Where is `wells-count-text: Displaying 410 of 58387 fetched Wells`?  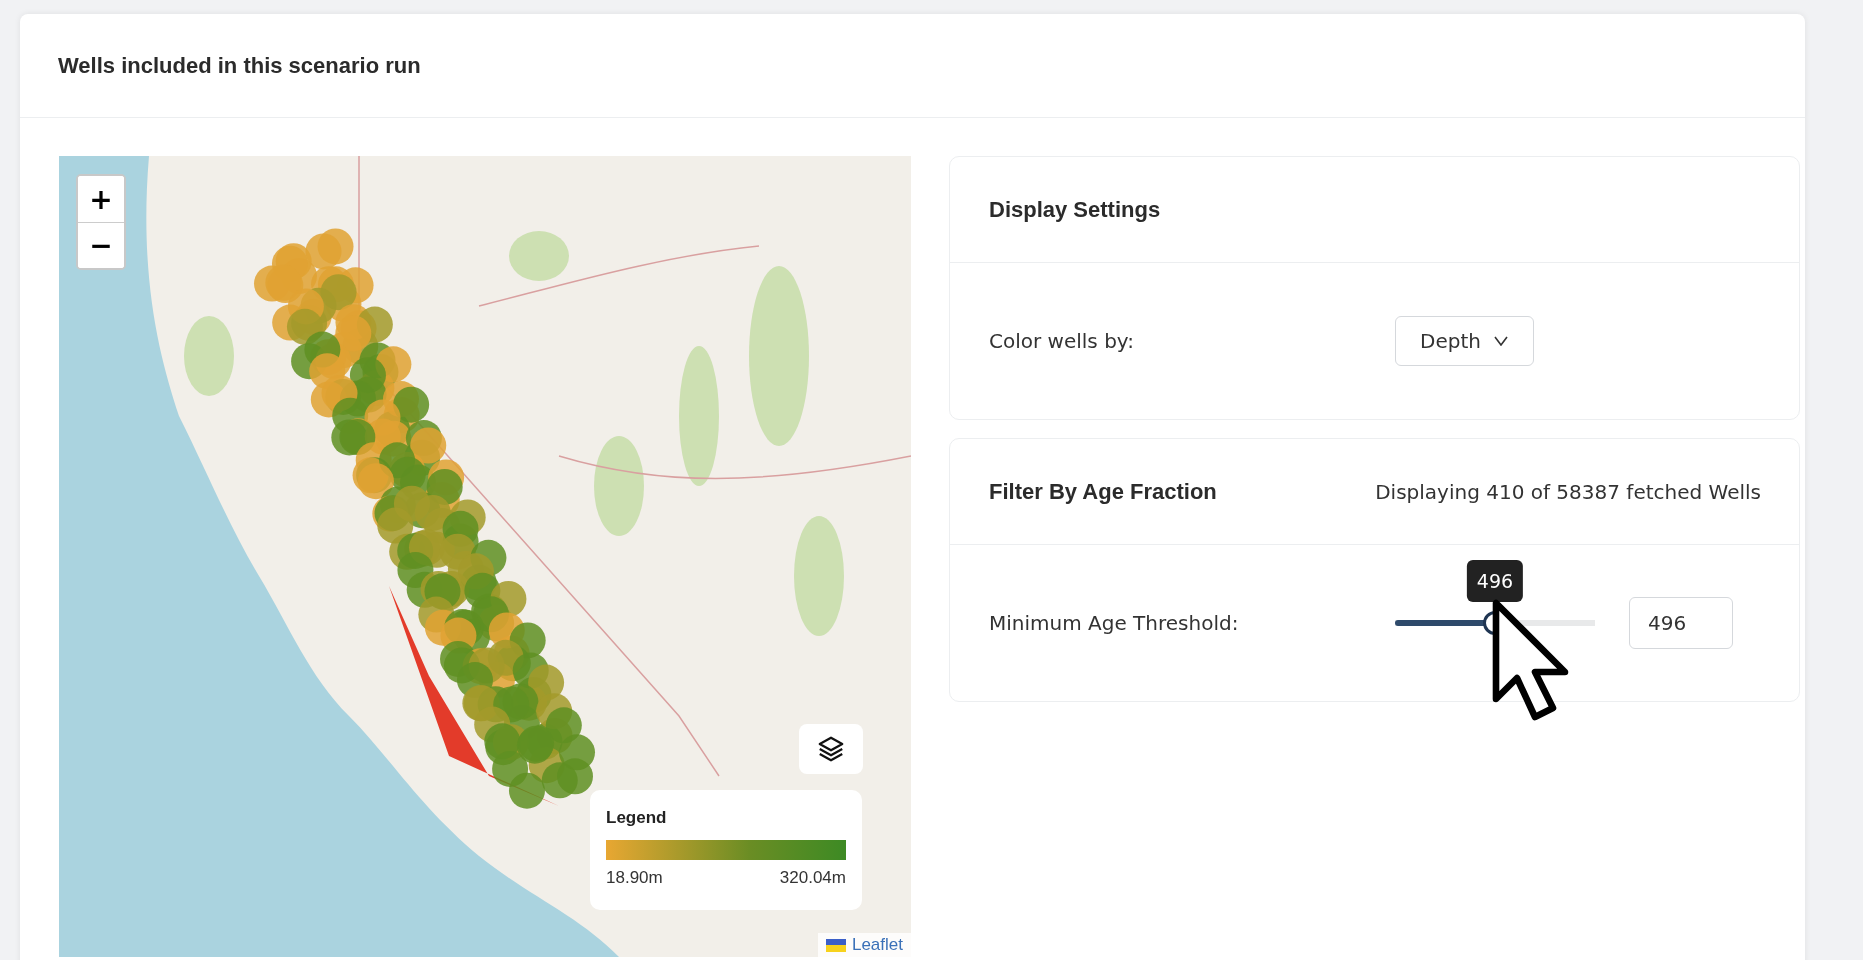
wells-count-text: Displaying 410 of 58387 fetched Wells is located at coordinates (1568, 491).